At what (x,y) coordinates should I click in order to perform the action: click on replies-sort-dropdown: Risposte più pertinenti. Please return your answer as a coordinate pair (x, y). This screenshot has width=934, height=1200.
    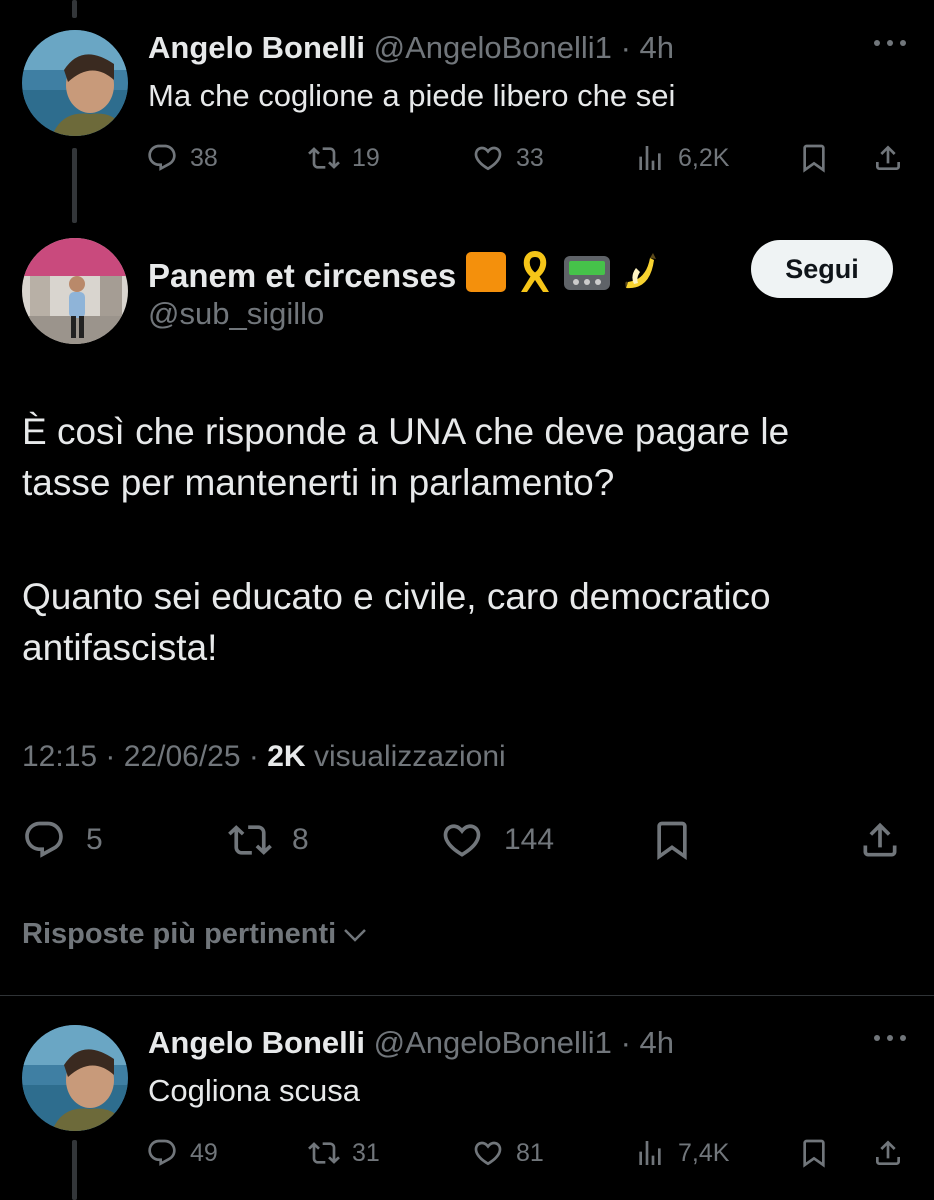
    Looking at the image, I should click on (196, 934).